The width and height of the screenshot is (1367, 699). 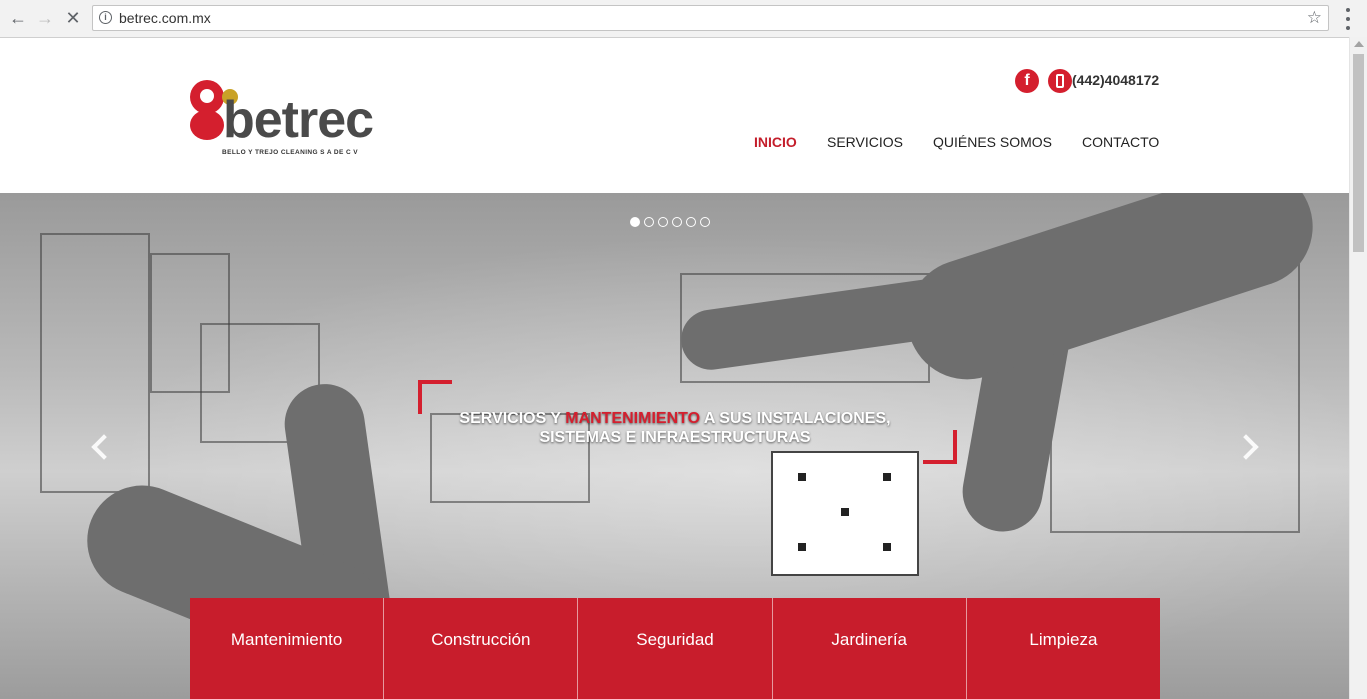 I want to click on cabinet-sketch, so click(x=95, y=363).